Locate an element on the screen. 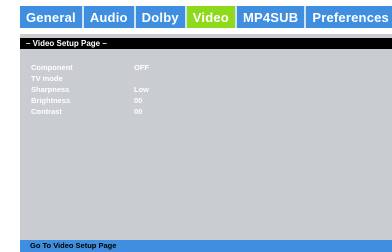  tab-video: Video is located at coordinates (211, 17).